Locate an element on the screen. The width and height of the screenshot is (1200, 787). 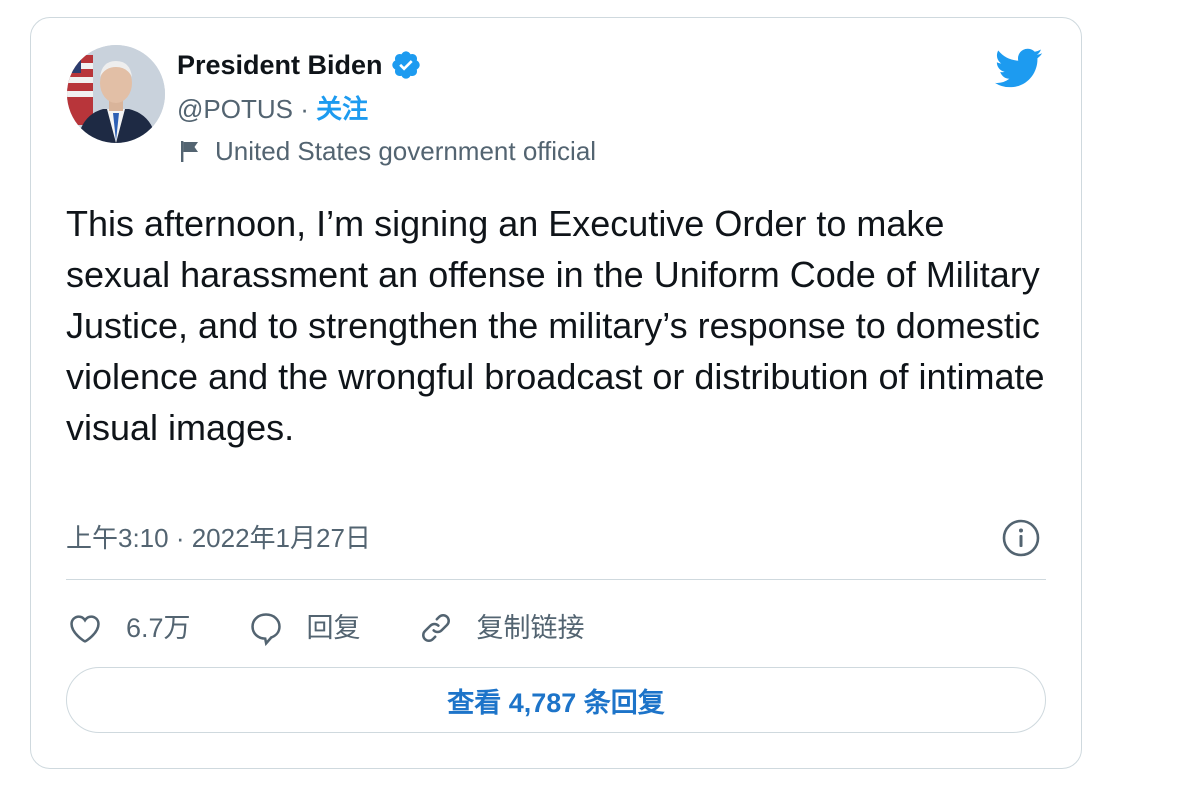
tweet-timestamp: 上午3:10 · 2022年1月27日 is located at coordinates (218, 538).